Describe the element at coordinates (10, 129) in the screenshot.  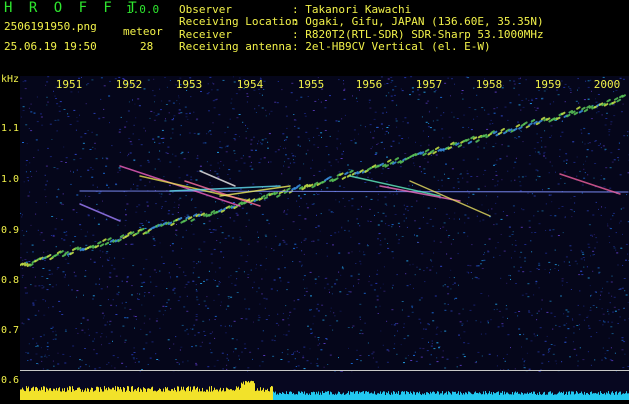
I see `y-tick-label: 1.1` at that location.